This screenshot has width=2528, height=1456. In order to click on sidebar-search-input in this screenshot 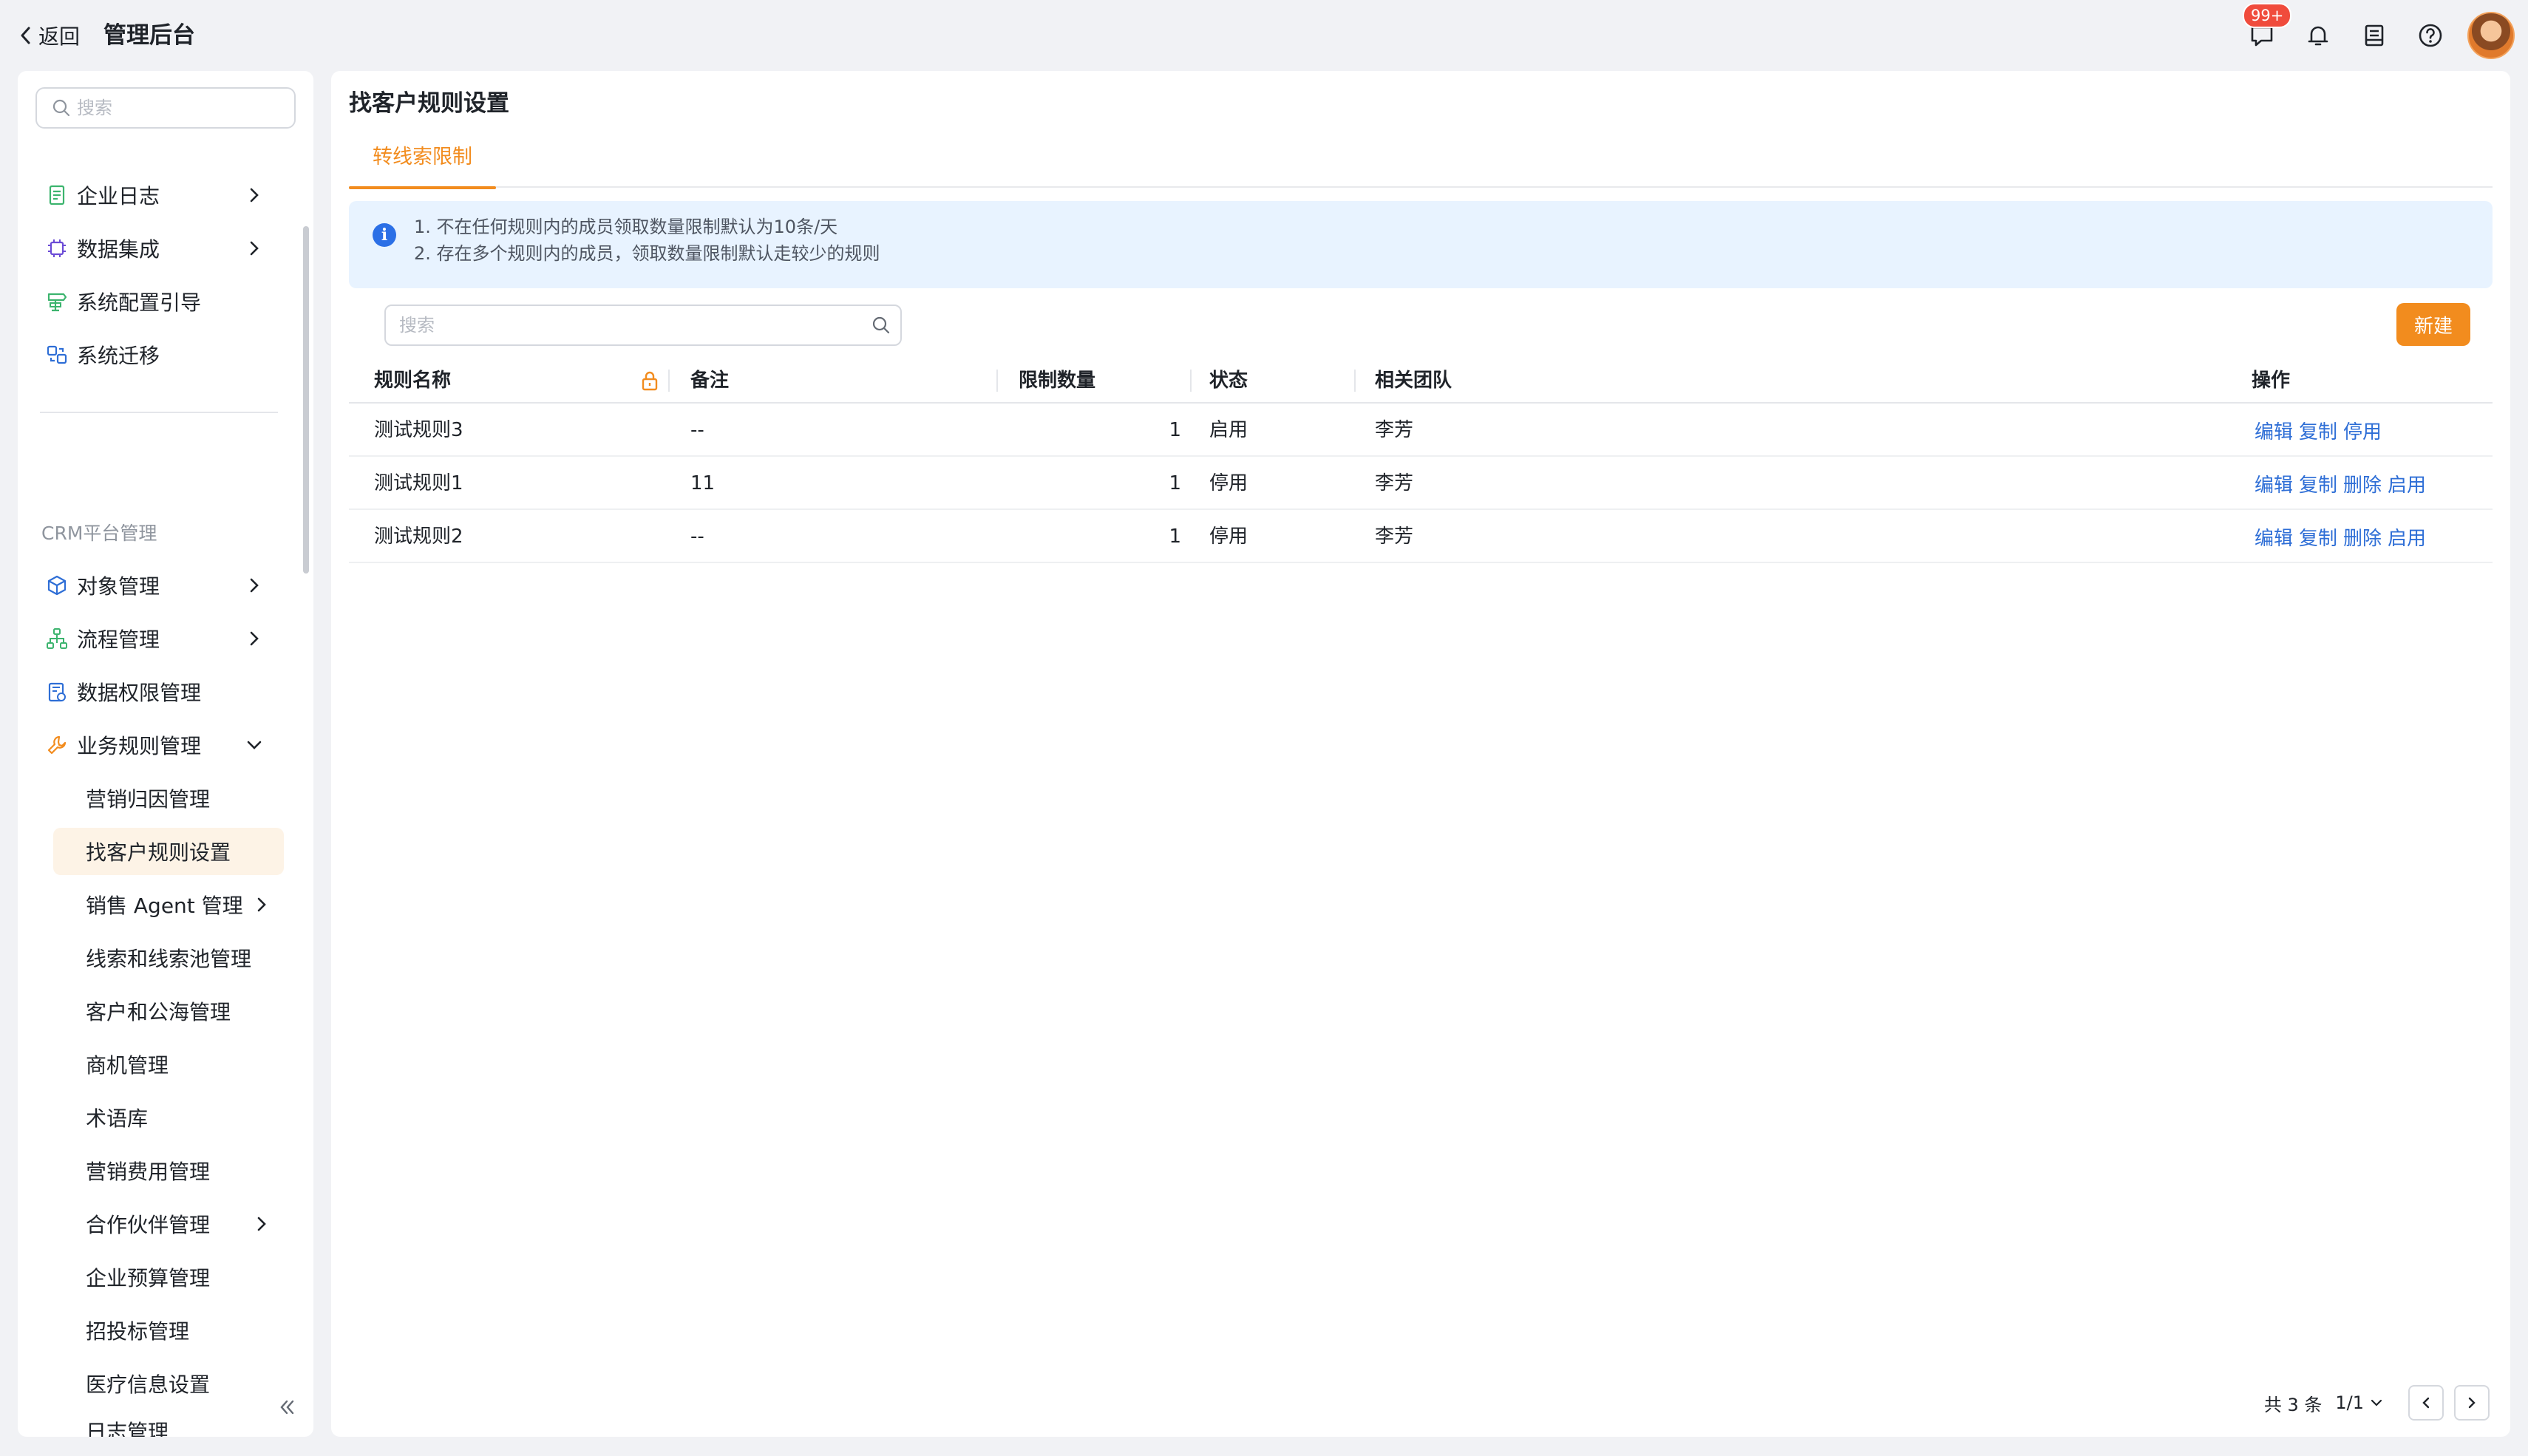, I will do `click(181, 108)`.